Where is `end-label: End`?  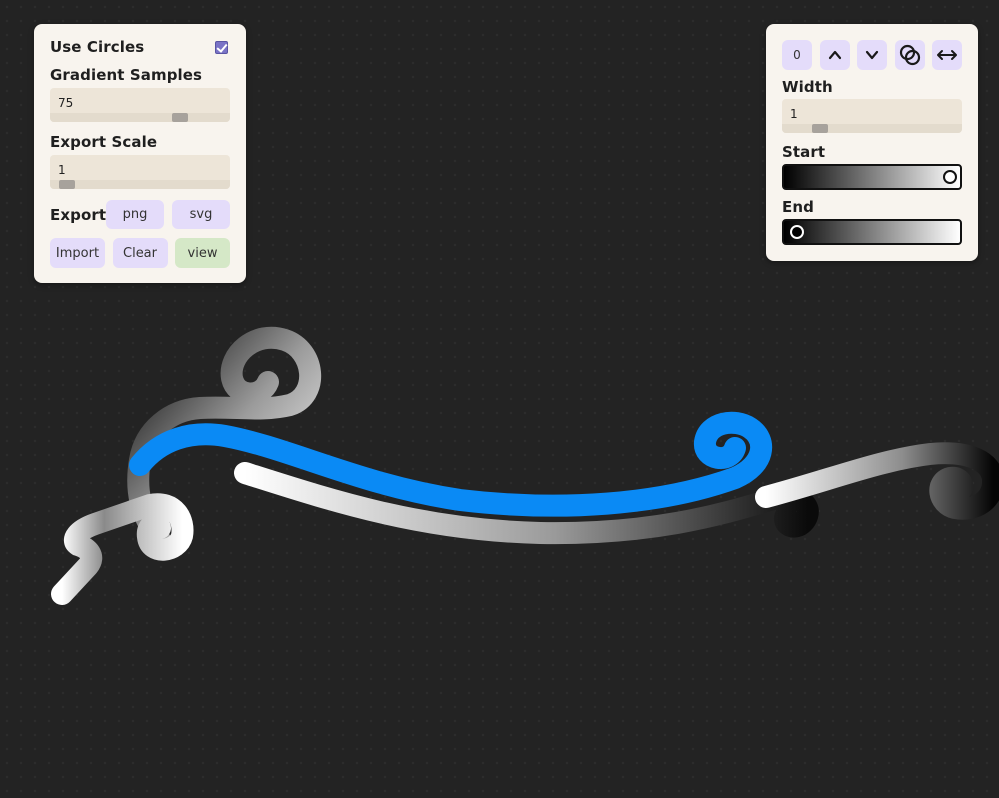
end-label: End is located at coordinates (798, 207).